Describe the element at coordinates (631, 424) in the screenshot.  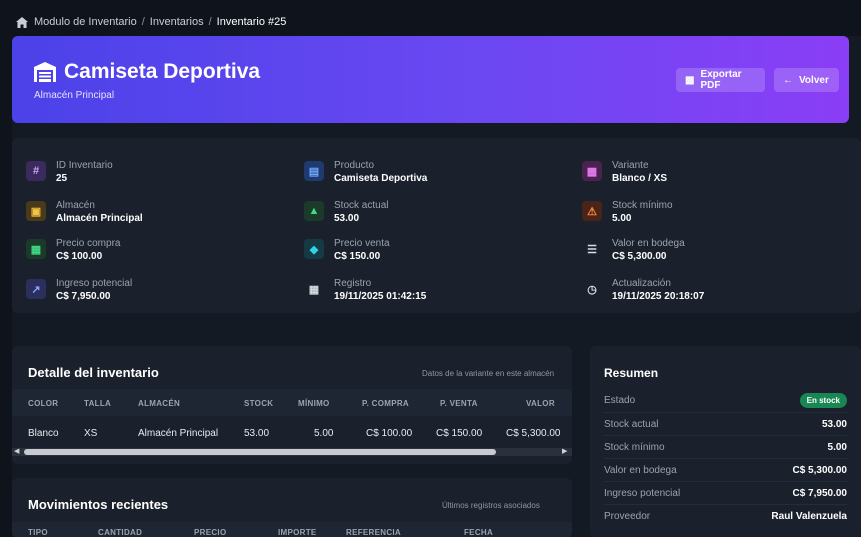
I see `summary-label: Stock actual` at that location.